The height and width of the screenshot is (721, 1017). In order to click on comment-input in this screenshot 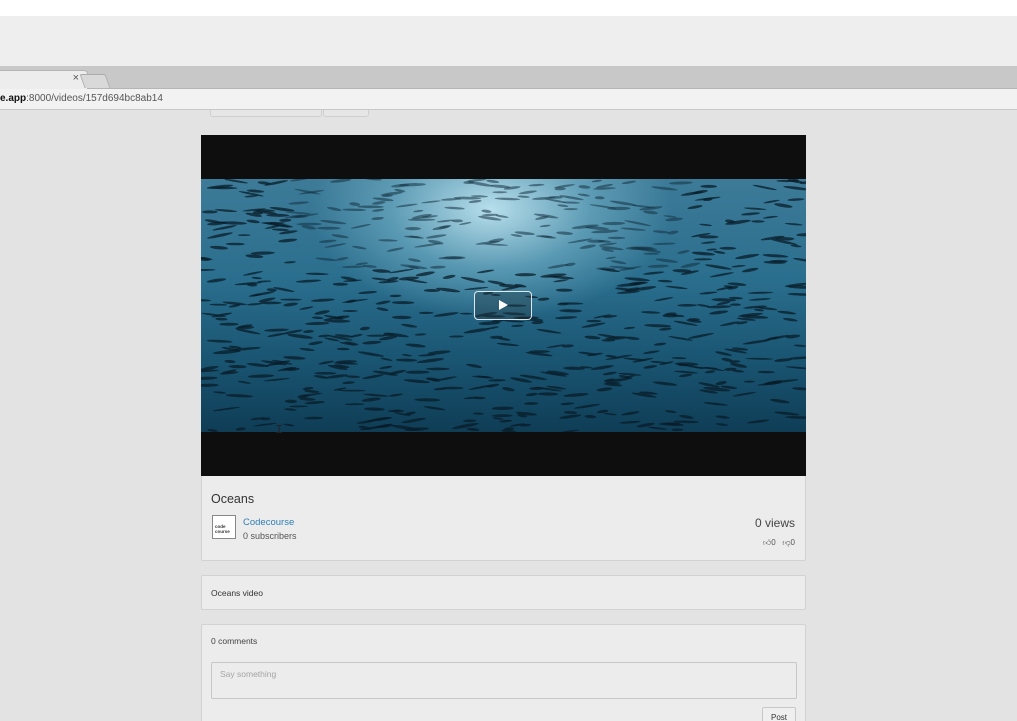, I will do `click(504, 680)`.